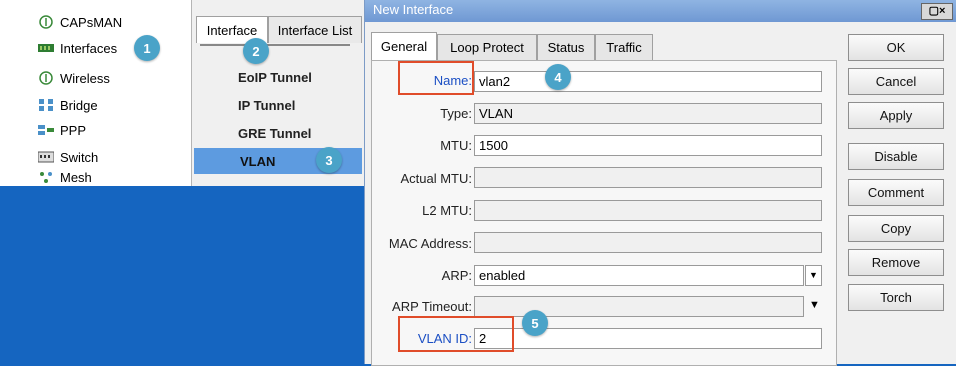 The width and height of the screenshot is (956, 366). I want to click on step-badge-5: 5, so click(535, 323).